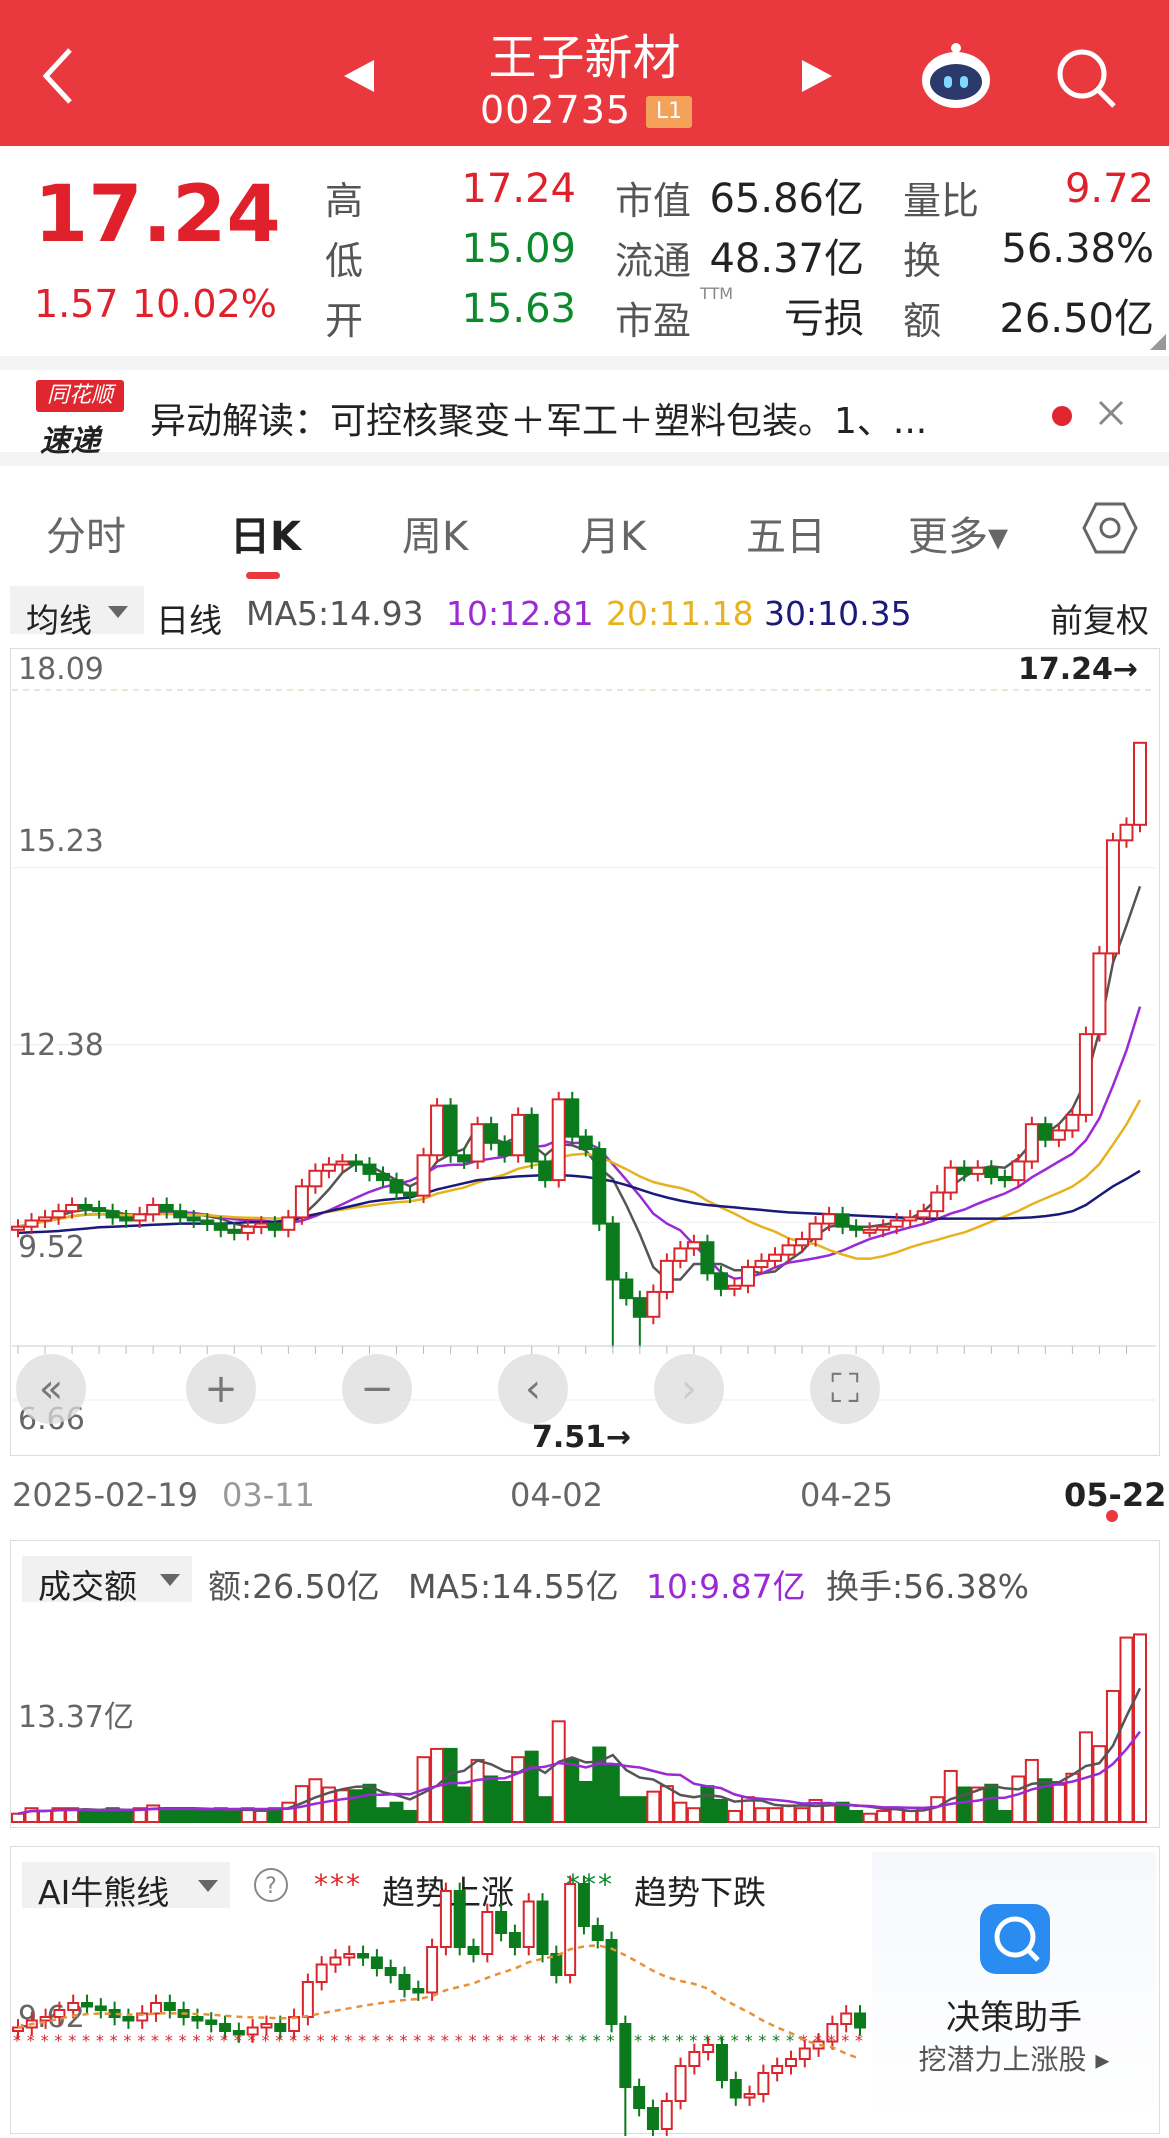 The width and height of the screenshot is (1169, 2138). I want to click on scroll-left-button: ‹, so click(533, 1389).